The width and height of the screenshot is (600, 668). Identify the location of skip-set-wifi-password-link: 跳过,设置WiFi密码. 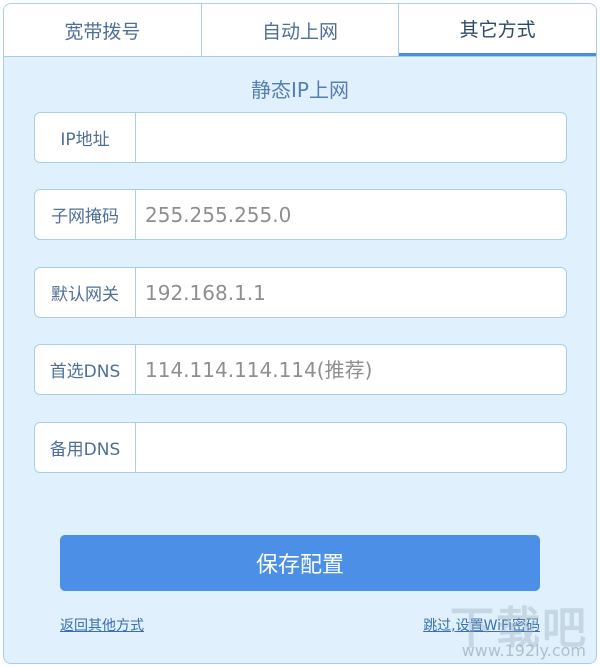
(481, 625).